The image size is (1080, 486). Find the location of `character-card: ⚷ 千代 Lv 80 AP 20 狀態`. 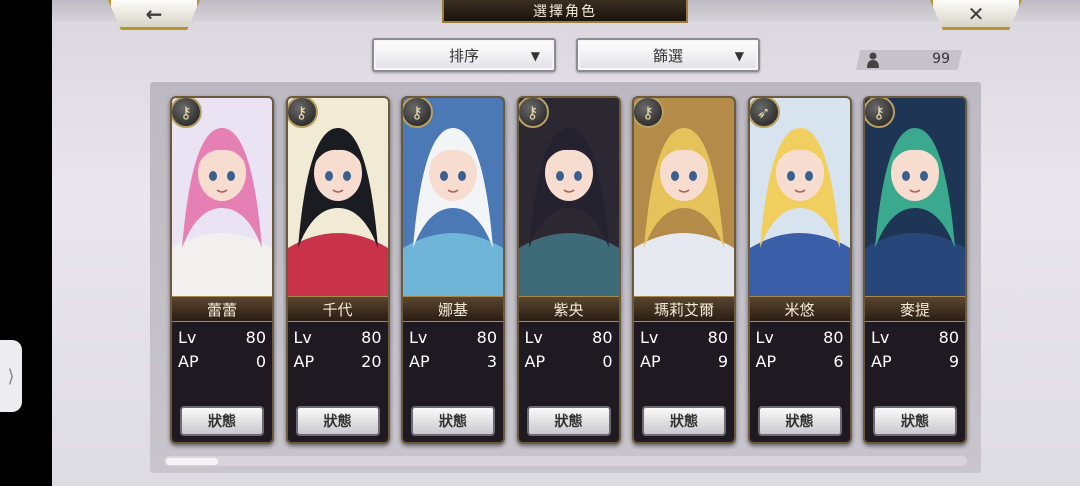

character-card: ⚷ 千代 Lv 80 AP 20 狀態 is located at coordinates (337, 270).